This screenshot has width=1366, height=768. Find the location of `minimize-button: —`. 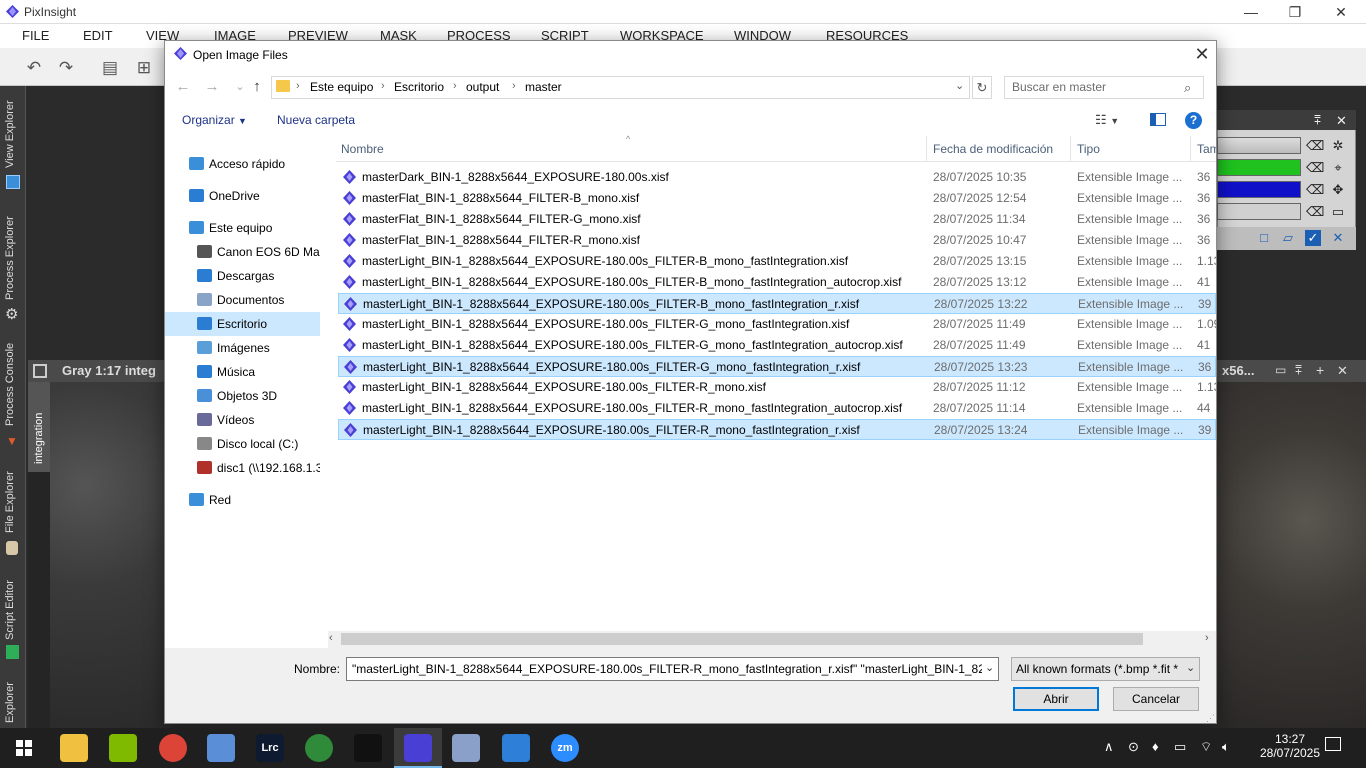

minimize-button: — is located at coordinates (1251, 12).